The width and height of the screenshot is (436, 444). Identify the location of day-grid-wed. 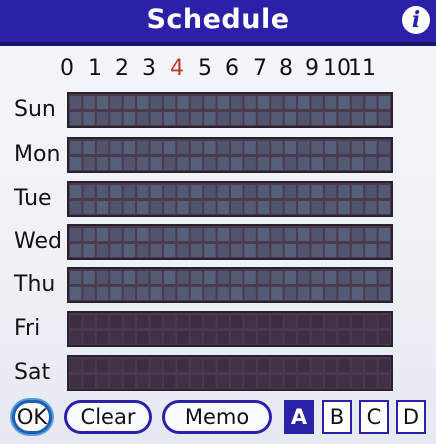
(230, 242).